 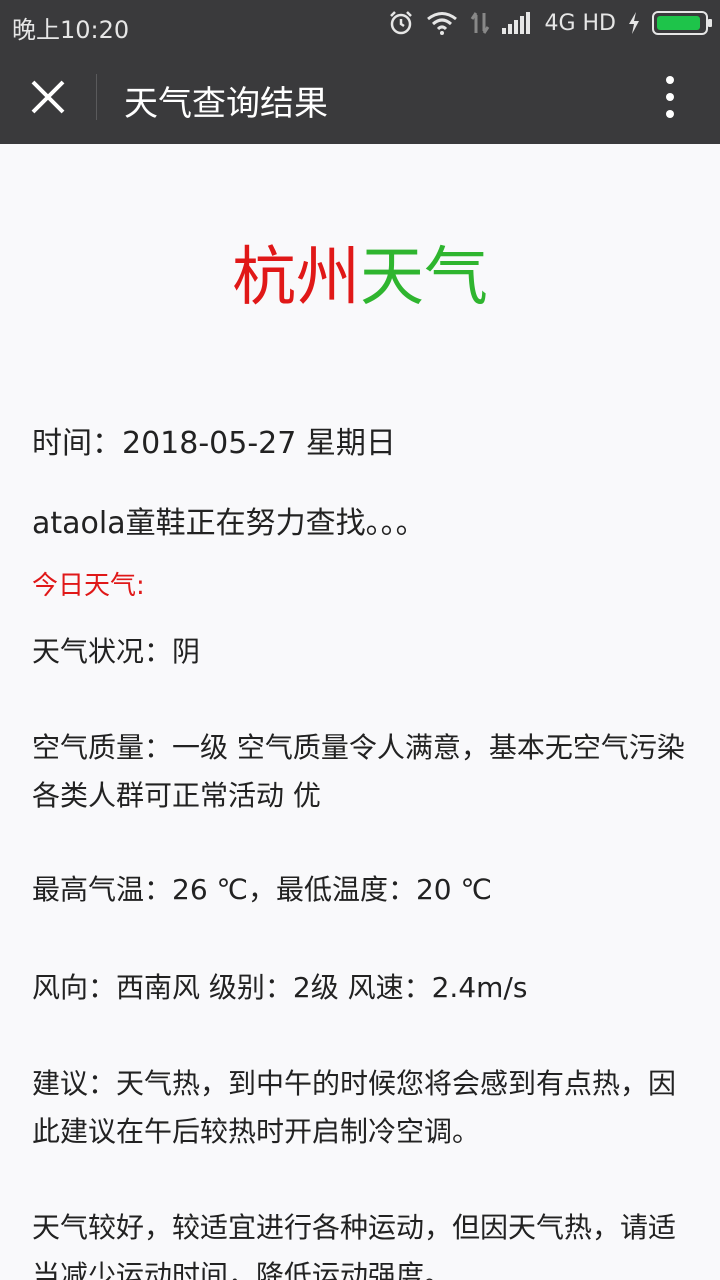 What do you see at coordinates (96, 97) in the screenshot?
I see `app-bar-divider` at bounding box center [96, 97].